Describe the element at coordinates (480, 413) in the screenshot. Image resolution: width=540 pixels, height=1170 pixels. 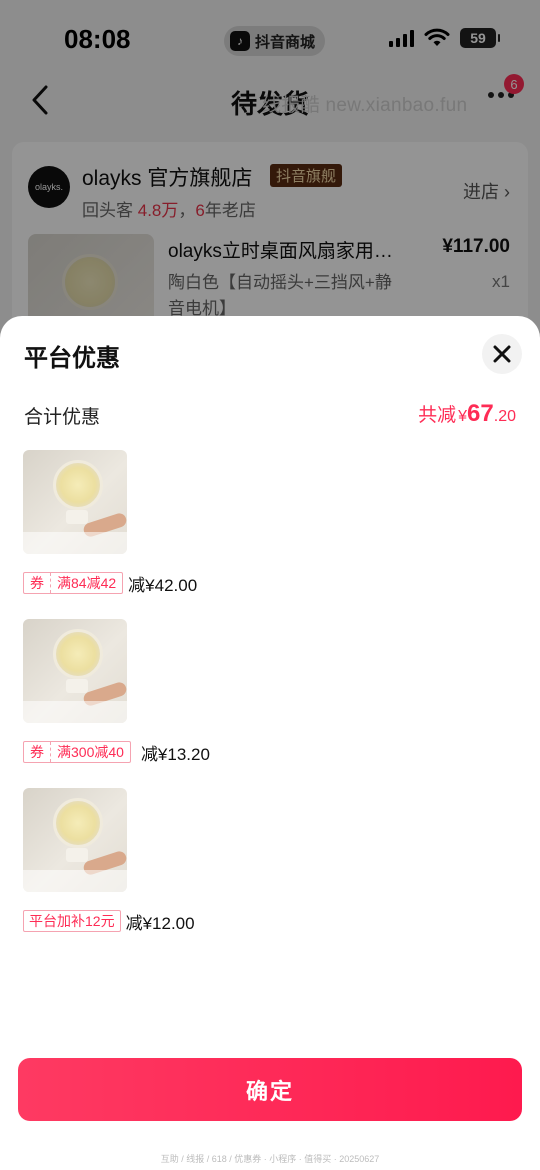
I see `total-integer: 67` at that location.